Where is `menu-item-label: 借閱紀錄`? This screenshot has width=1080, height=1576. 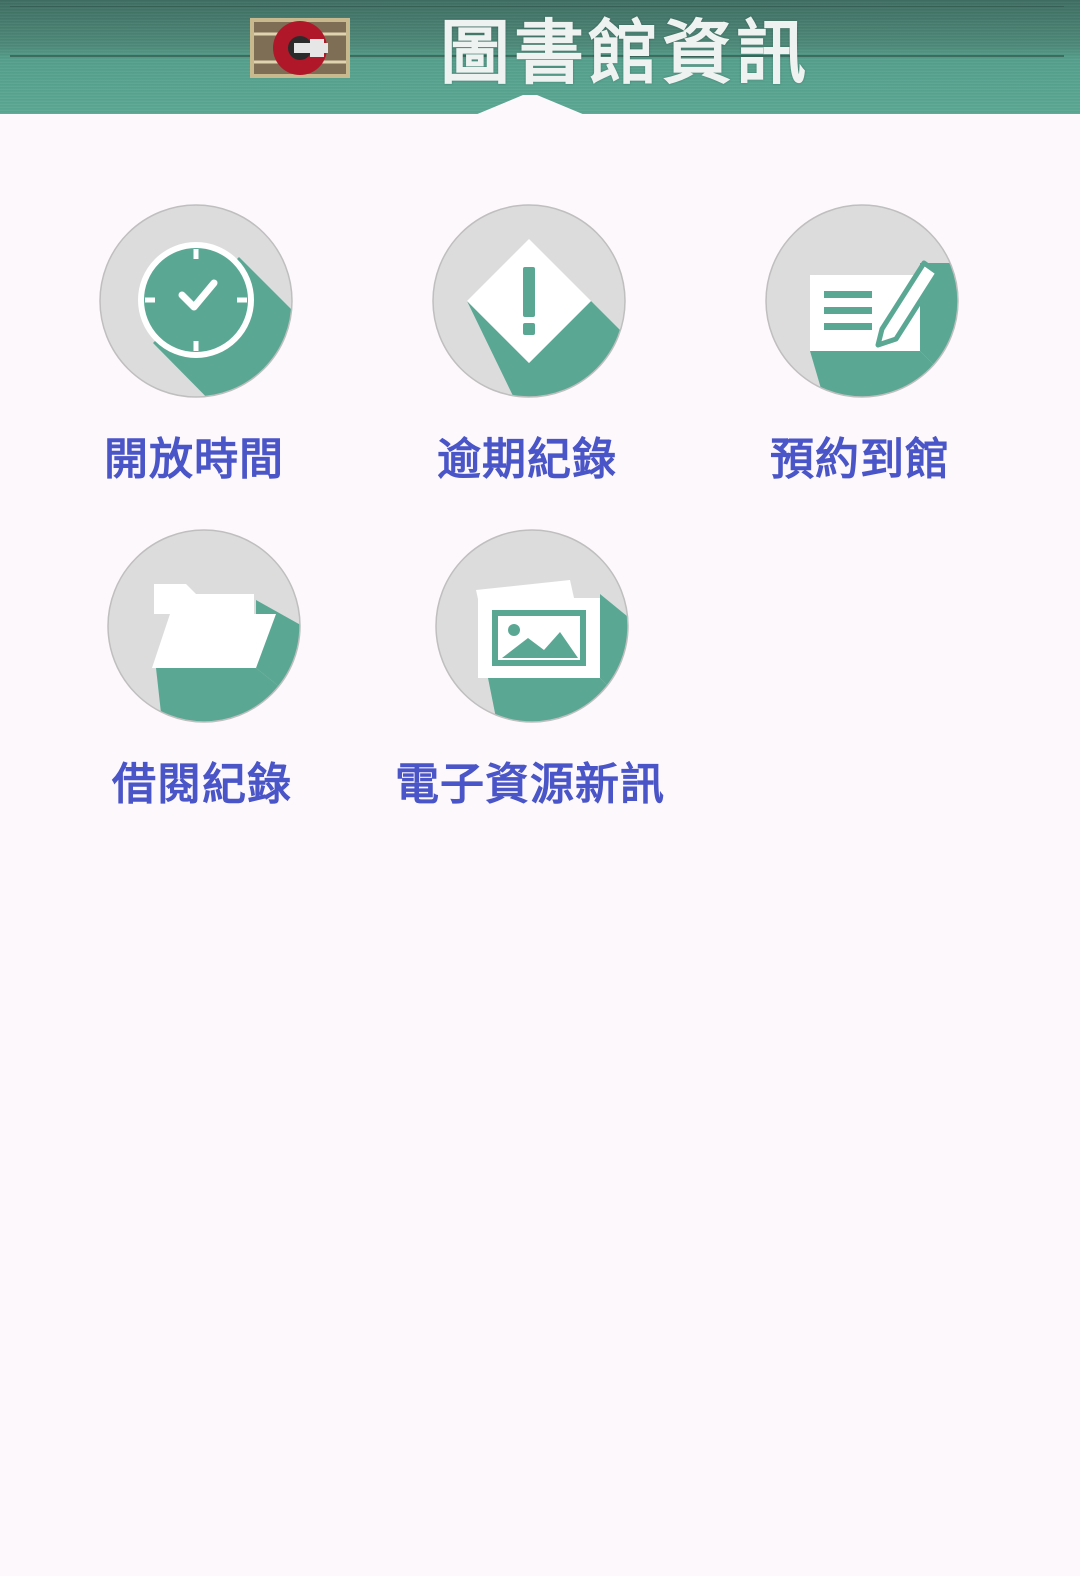
menu-item-label: 借閱紀錄 is located at coordinates (202, 784).